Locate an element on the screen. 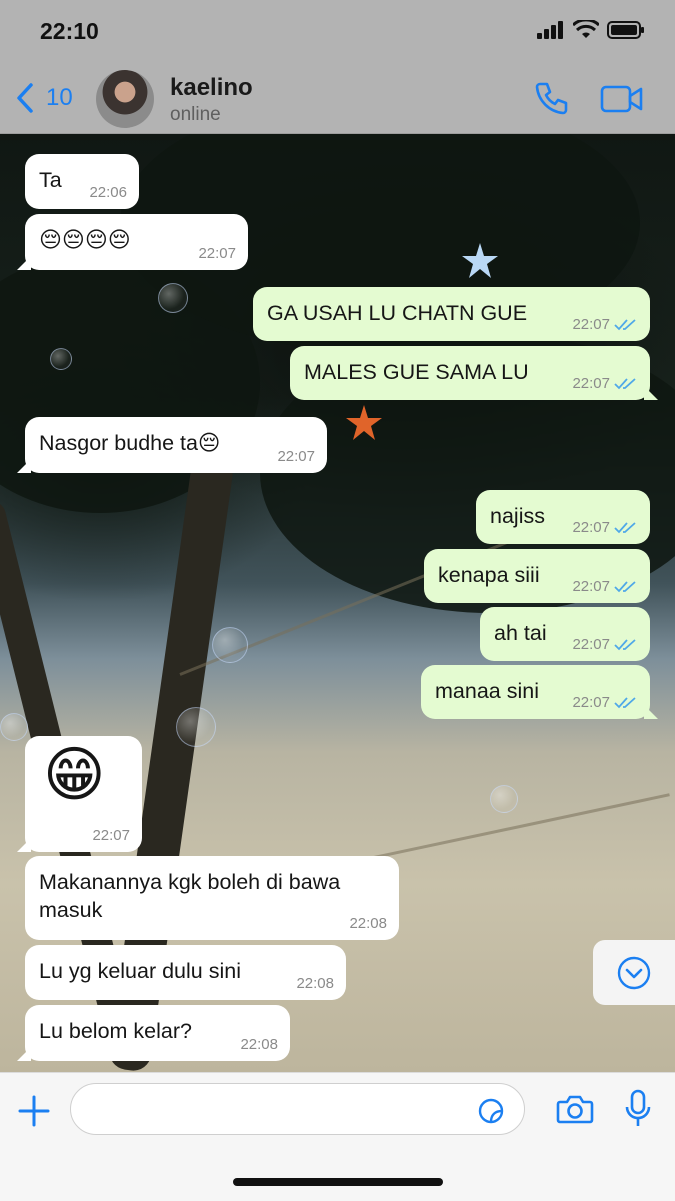 The height and width of the screenshot is (1201, 675). message-bubble-outgoing: manaa sini 22:07 is located at coordinates (539, 692).